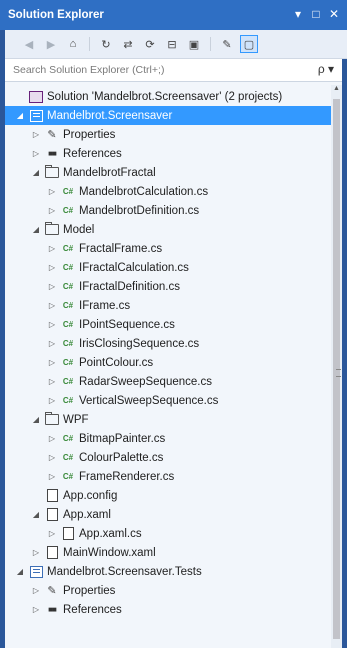 This screenshot has height=648, width=347. Describe the element at coordinates (168, 305) in the screenshot. I see `tree-item: ▷ C# IFrame.cs` at that location.